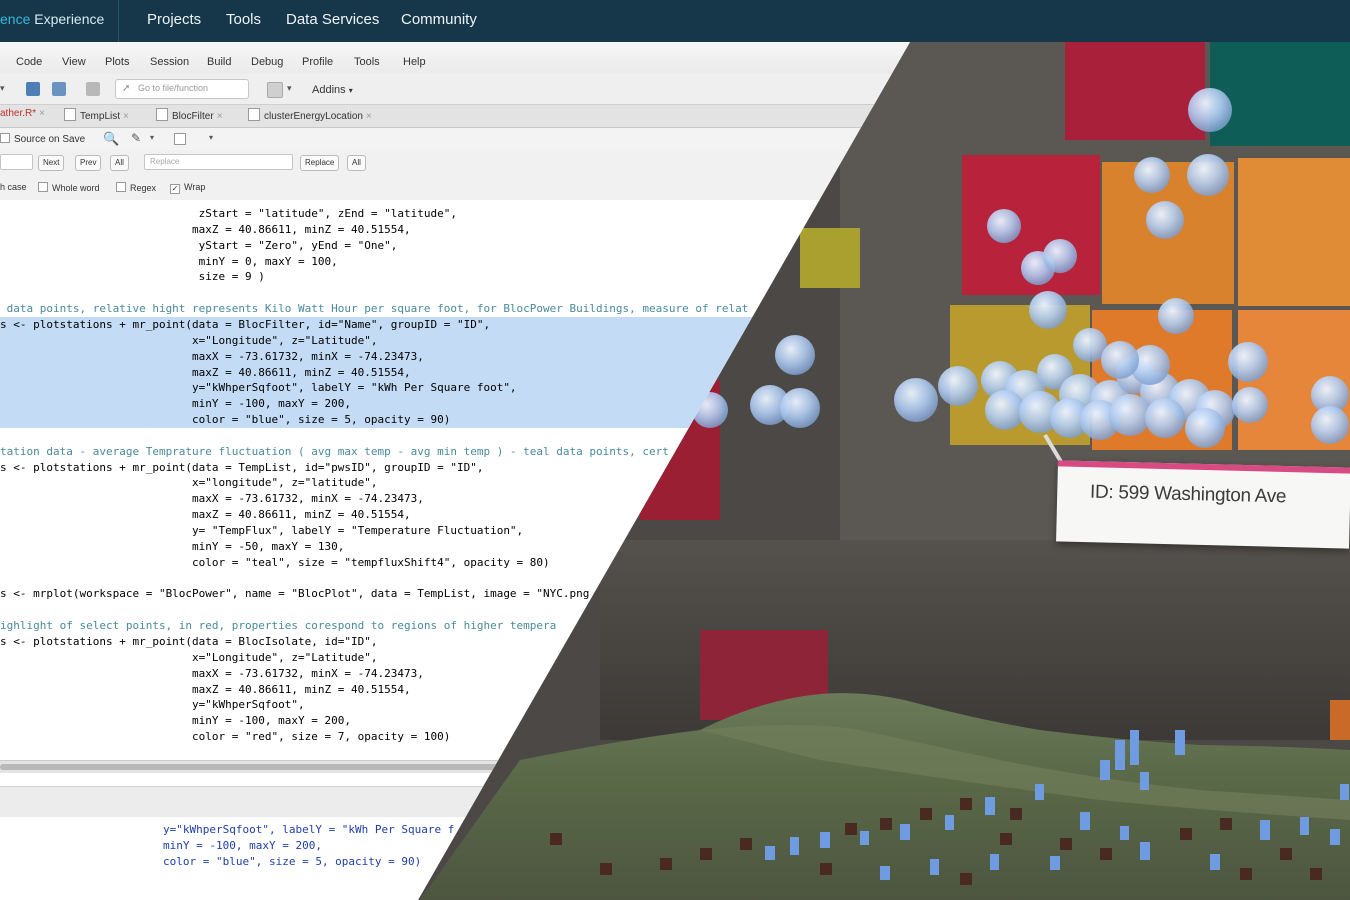 The width and height of the screenshot is (1350, 900). Describe the element at coordinates (187, 188) in the screenshot. I see `wrap-option: ✓ Wrap` at that location.